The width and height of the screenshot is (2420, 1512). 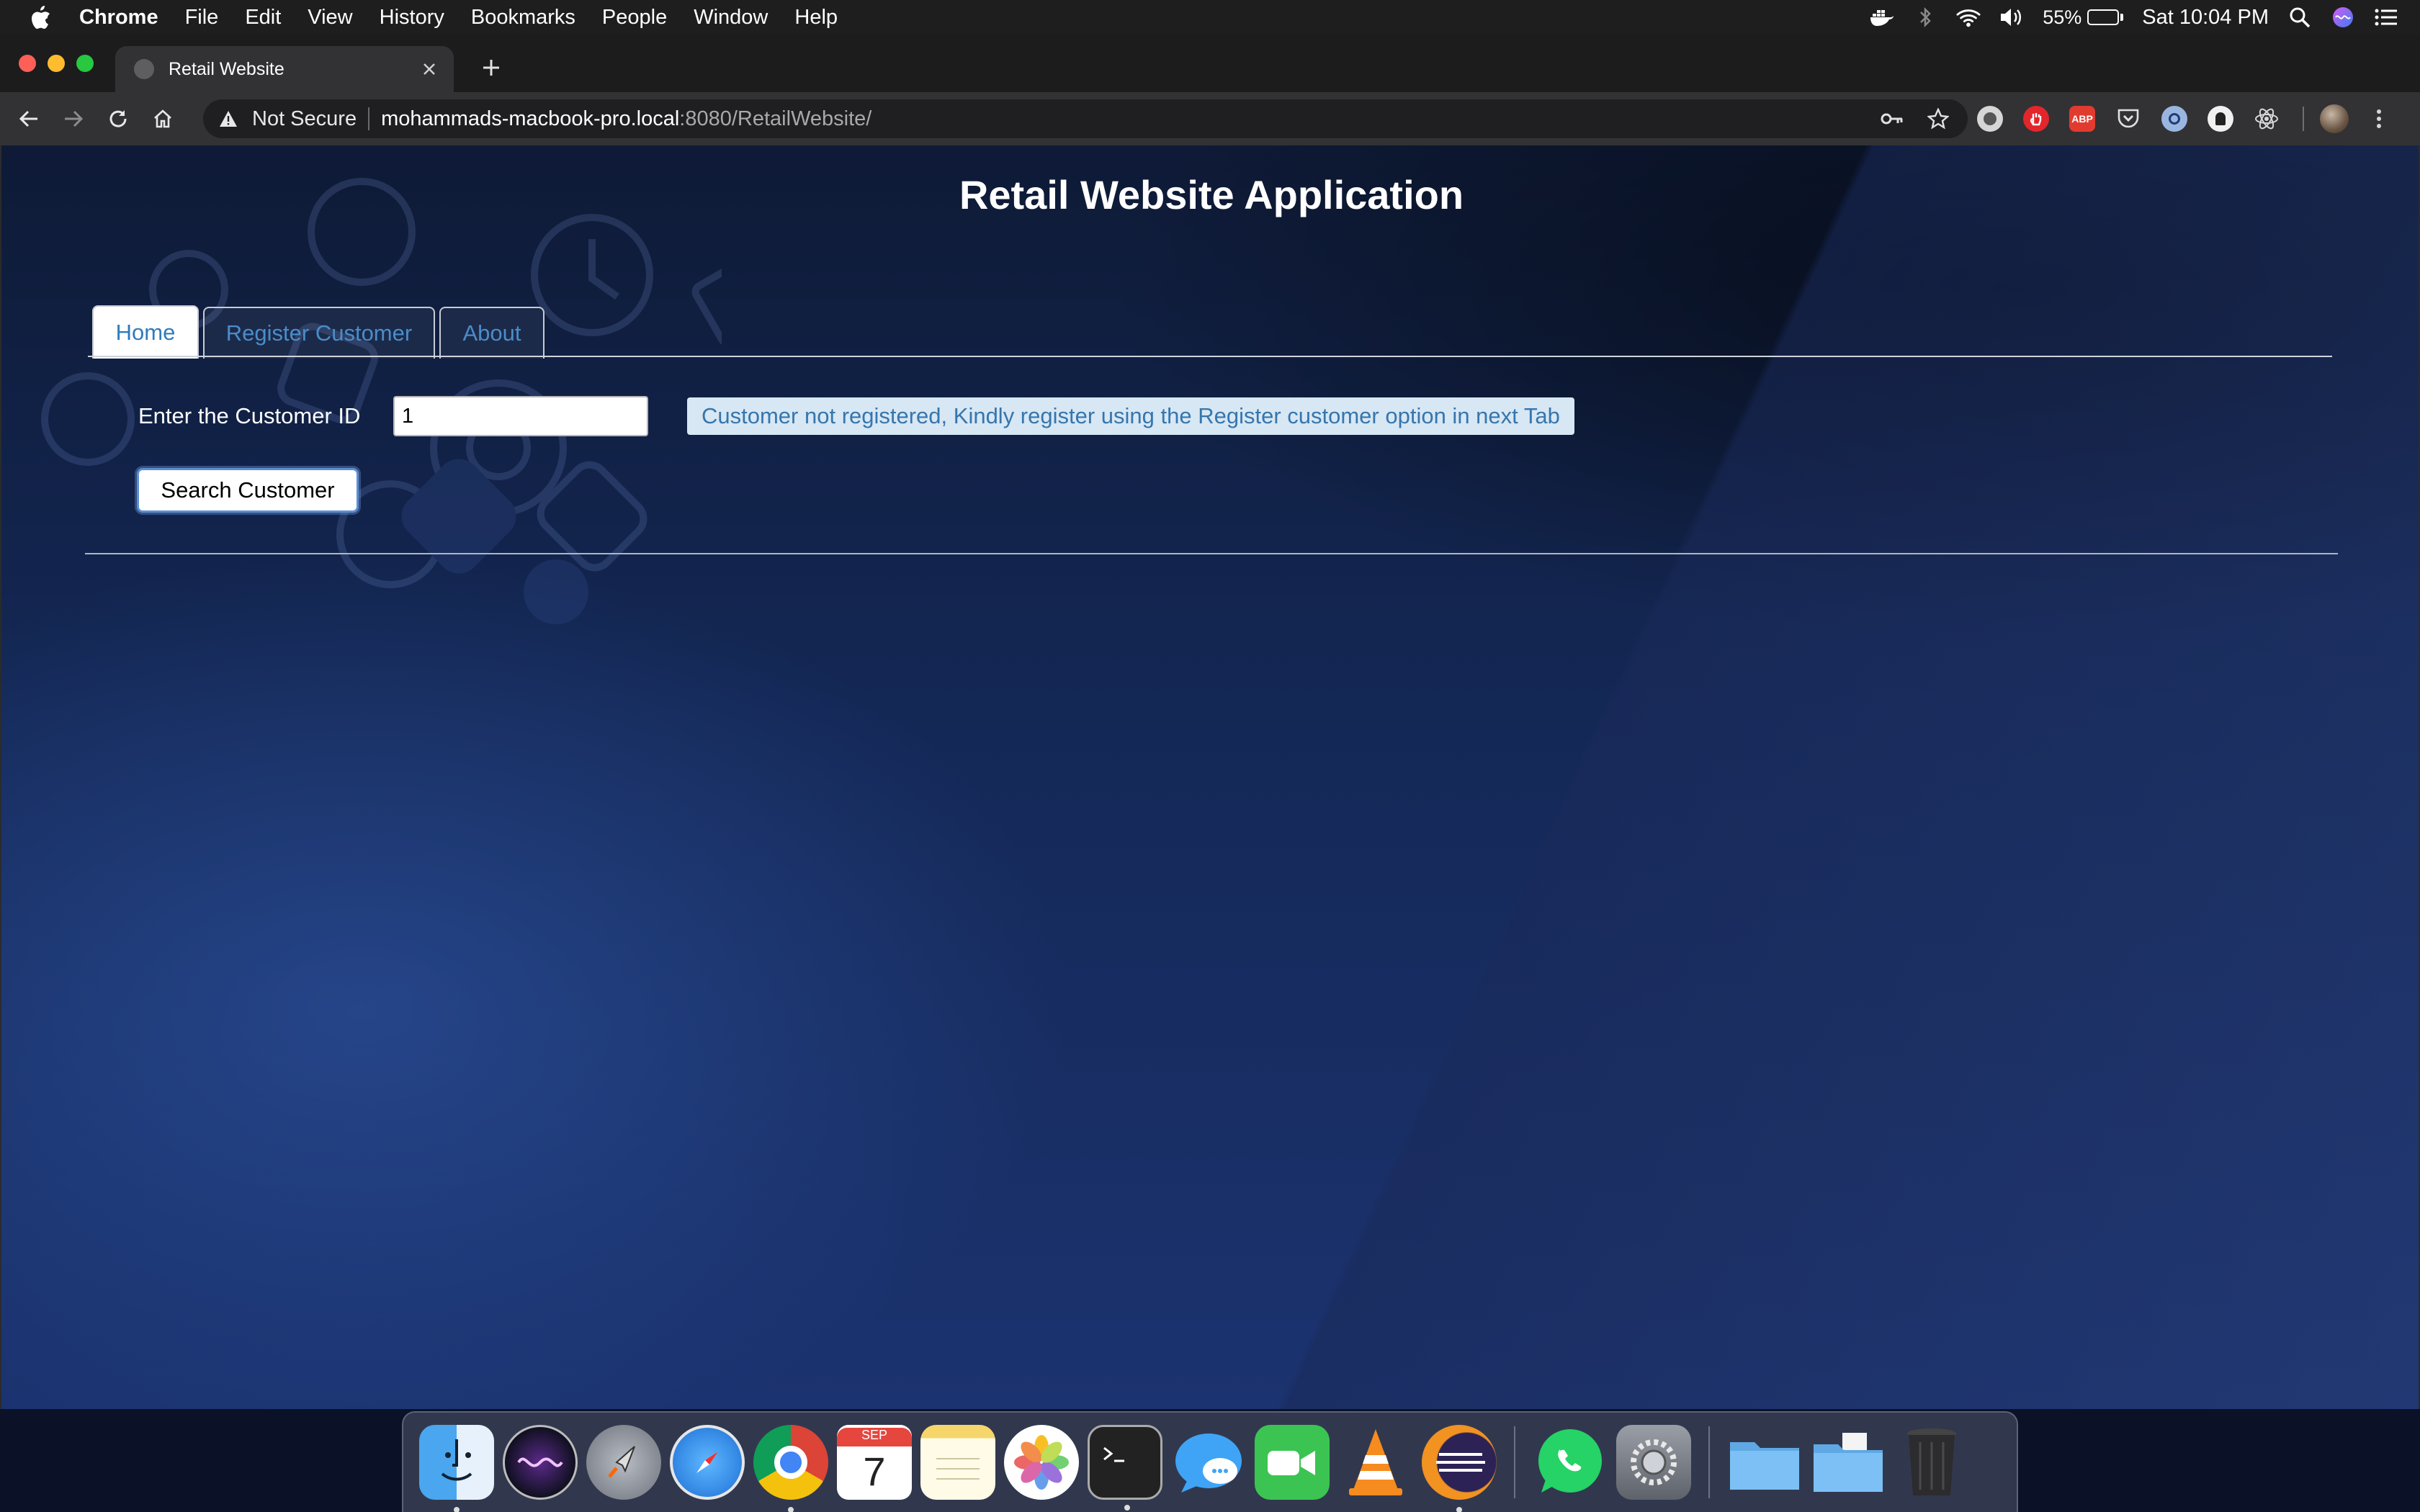 What do you see at coordinates (1570, 1462) in the screenshot?
I see `whatsapp-icon` at bounding box center [1570, 1462].